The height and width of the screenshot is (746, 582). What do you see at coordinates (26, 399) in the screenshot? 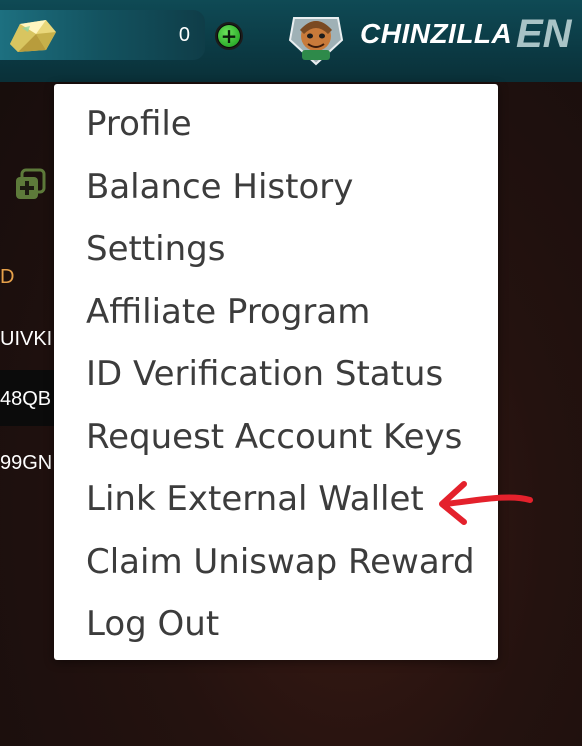
I see `bg-row-text: 48QB` at bounding box center [26, 399].